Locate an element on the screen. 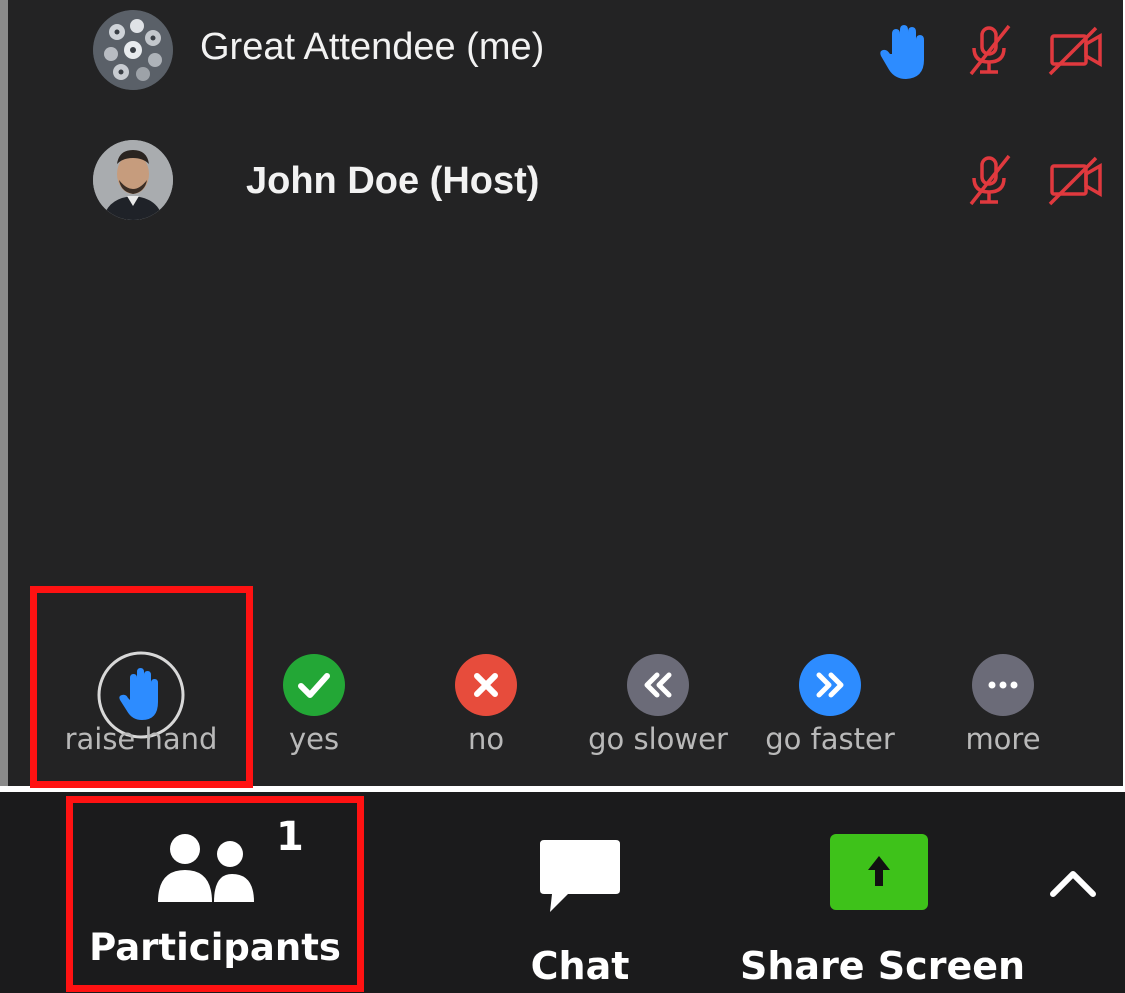 The height and width of the screenshot is (993, 1125). participants-button: 1 Participants is located at coordinates (215, 896).